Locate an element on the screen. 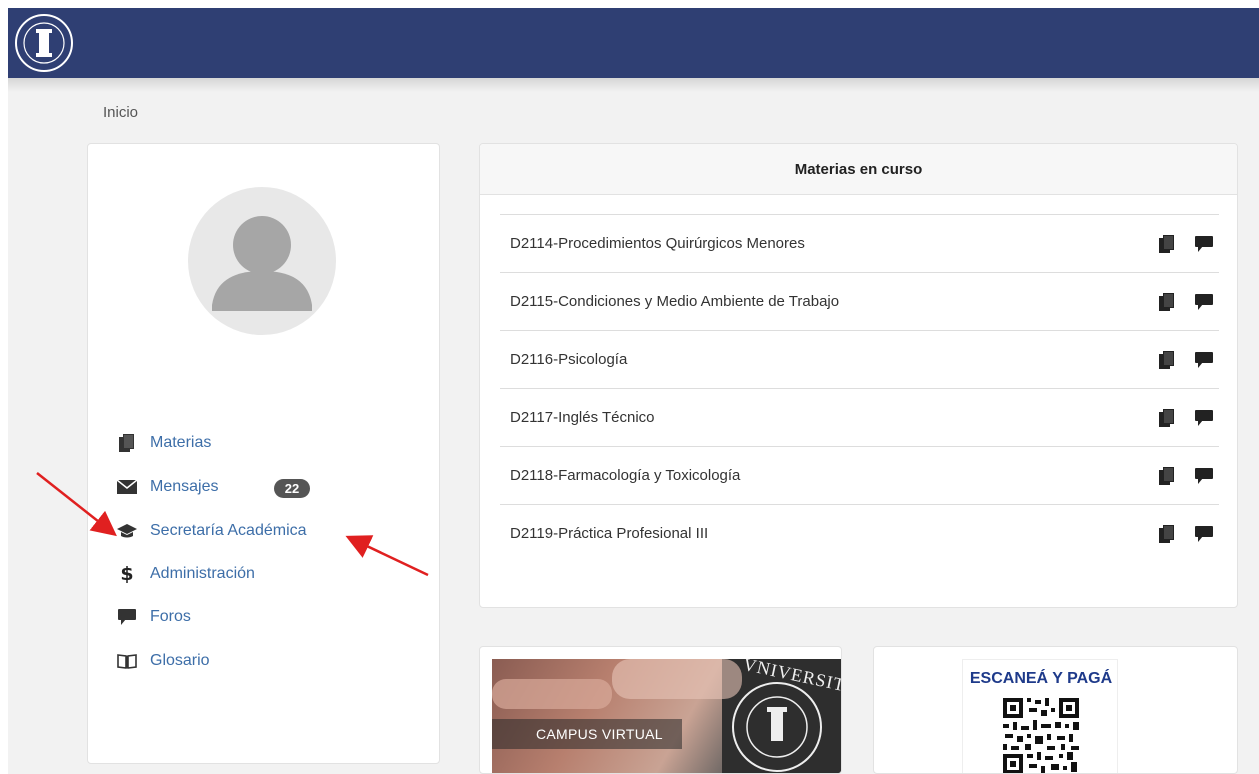 The width and height of the screenshot is (1259, 774). course-name: D2118-Farmacología y Toxicología is located at coordinates (829, 475).